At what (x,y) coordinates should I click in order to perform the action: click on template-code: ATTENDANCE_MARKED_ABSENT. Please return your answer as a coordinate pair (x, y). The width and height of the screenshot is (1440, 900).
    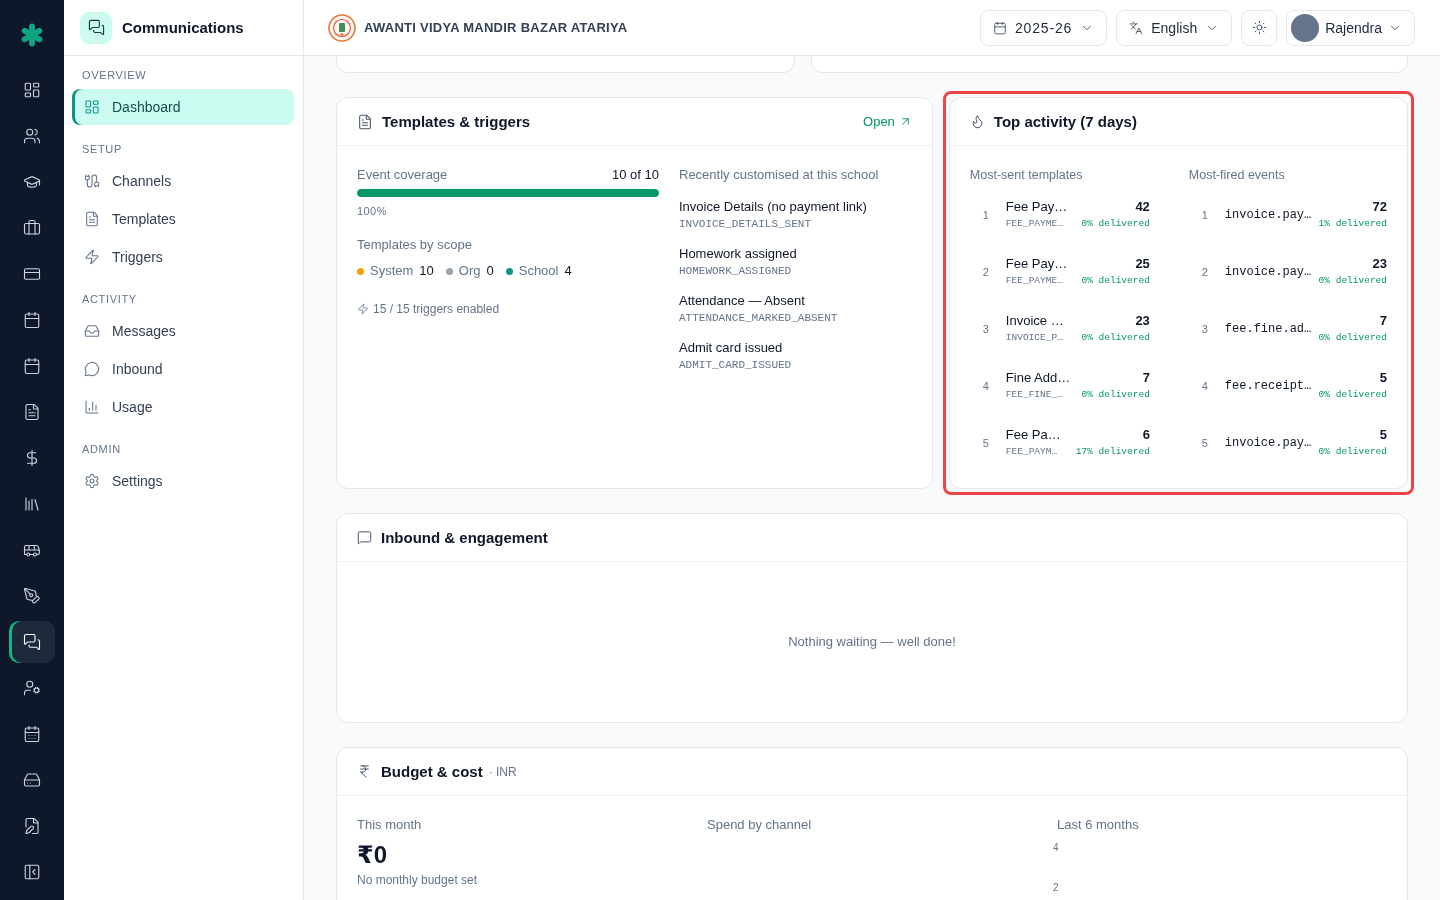
    Looking at the image, I should click on (758, 318).